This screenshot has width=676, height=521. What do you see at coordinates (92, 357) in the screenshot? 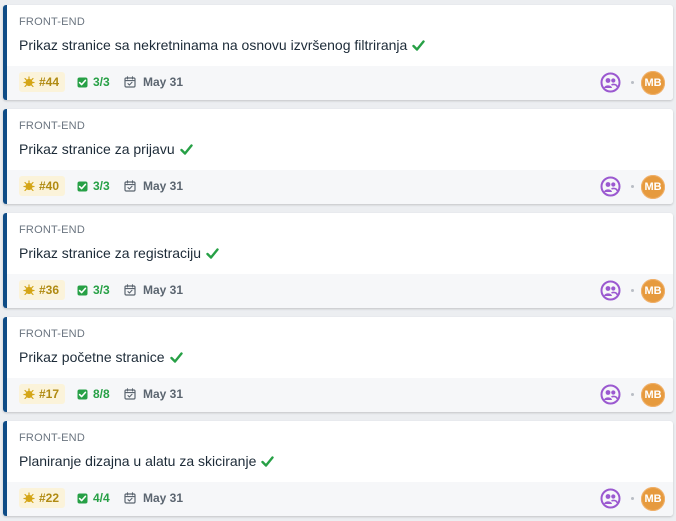
I see `card-title: Prikaz početne stranice` at bounding box center [92, 357].